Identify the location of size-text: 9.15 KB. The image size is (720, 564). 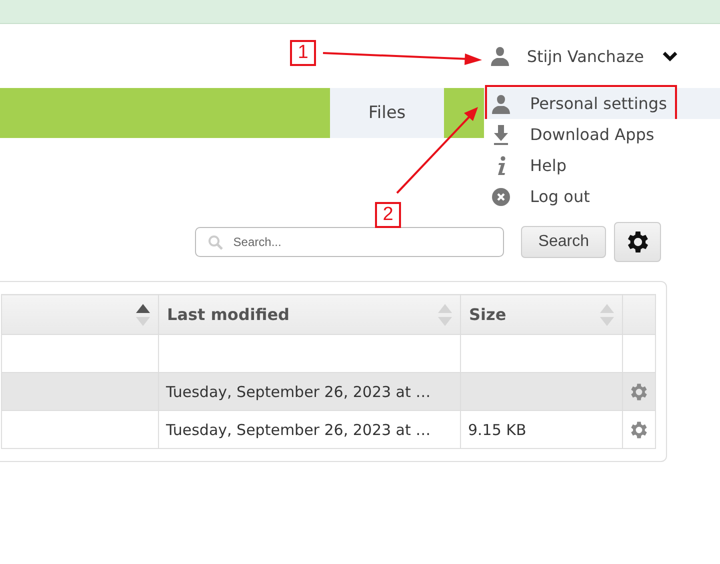
(497, 429).